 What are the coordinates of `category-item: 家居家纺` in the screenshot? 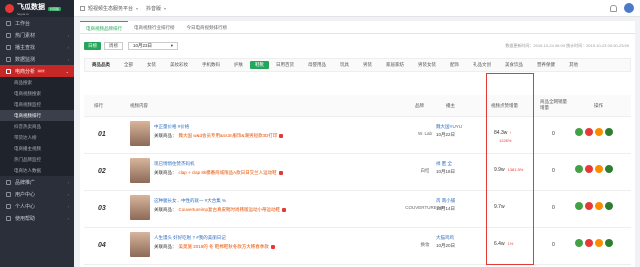 It's located at (395, 65).